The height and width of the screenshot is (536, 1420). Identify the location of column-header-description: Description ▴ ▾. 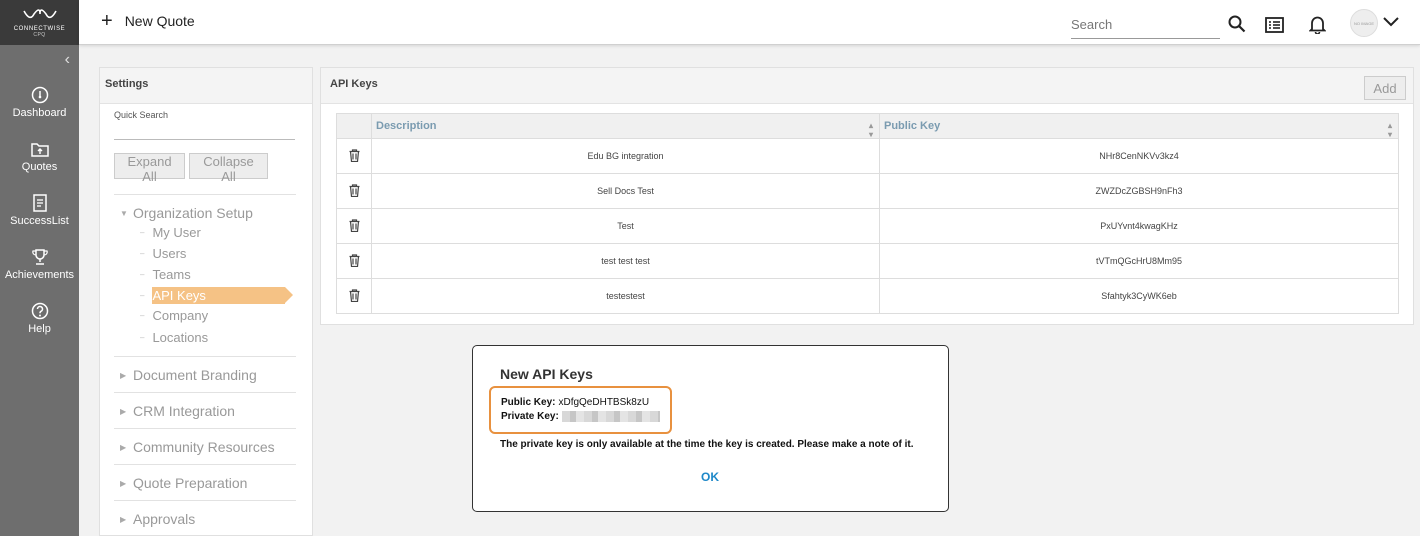
(625, 126).